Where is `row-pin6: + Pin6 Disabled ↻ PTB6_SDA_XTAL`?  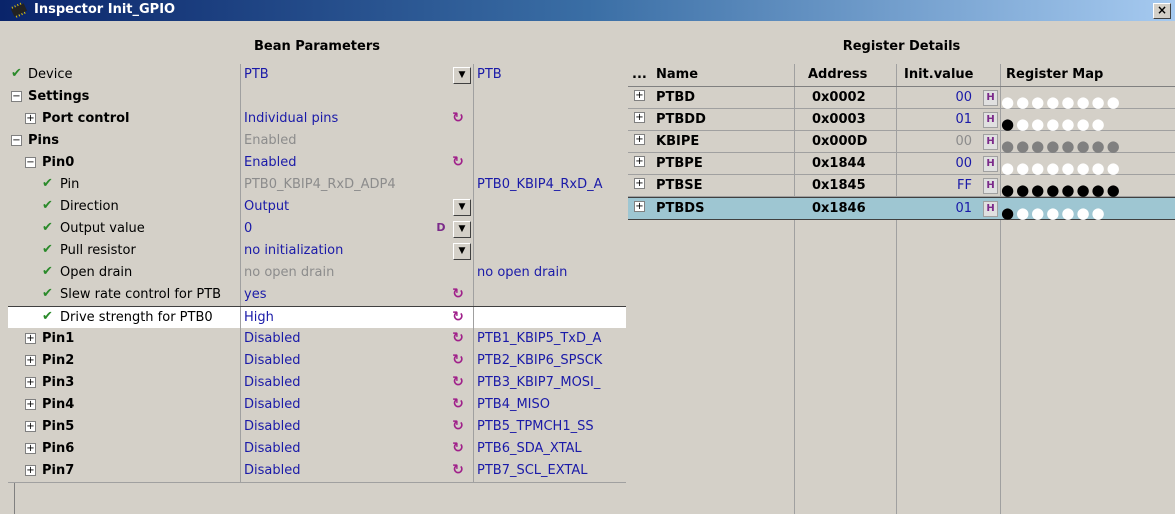 row-pin6: + Pin6 Disabled ↻ PTB6_SDA_XTAL is located at coordinates (317, 449).